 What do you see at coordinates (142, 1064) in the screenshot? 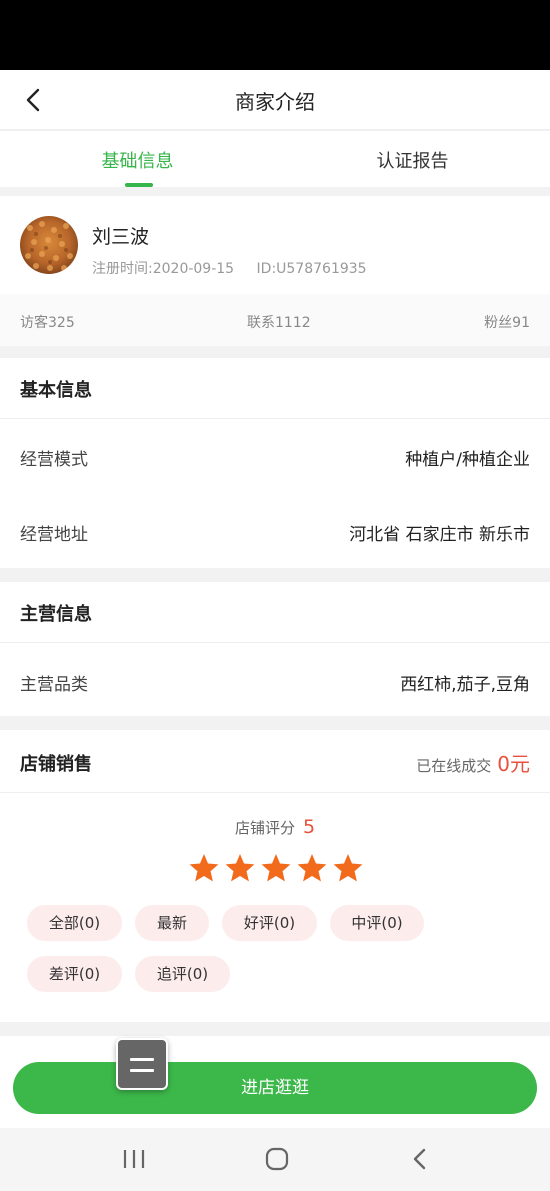
I see `floating-menu-button` at bounding box center [142, 1064].